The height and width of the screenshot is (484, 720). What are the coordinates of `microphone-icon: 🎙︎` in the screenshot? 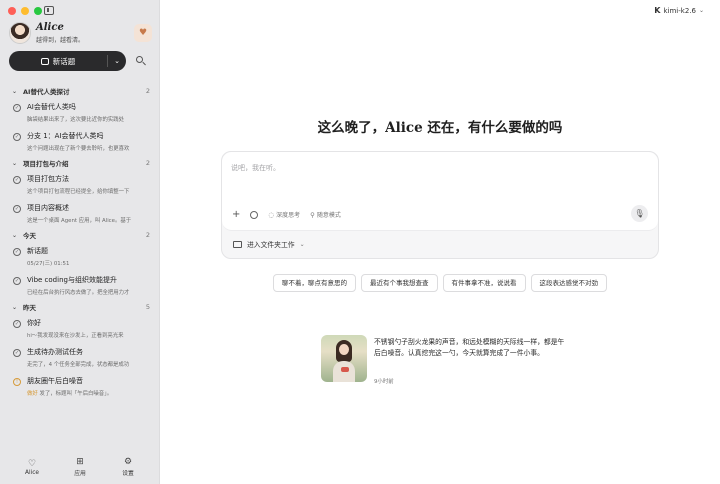 It's located at (639, 213).